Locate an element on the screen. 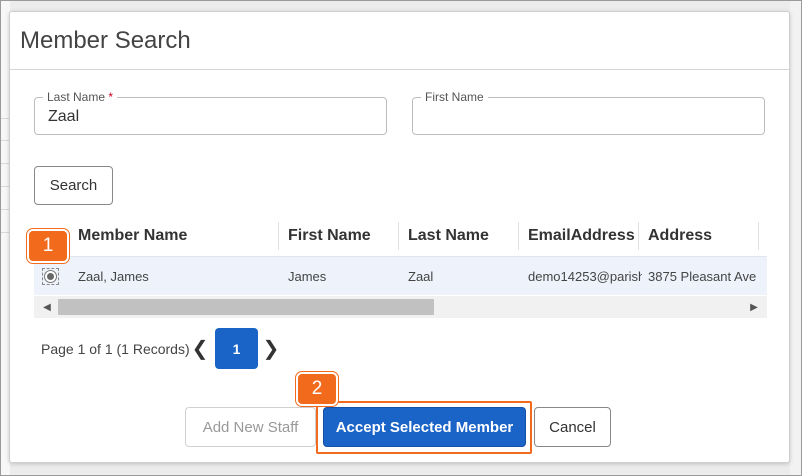 Image resolution: width=802 pixels, height=476 pixels. radio-selected-dot is located at coordinates (50, 276).